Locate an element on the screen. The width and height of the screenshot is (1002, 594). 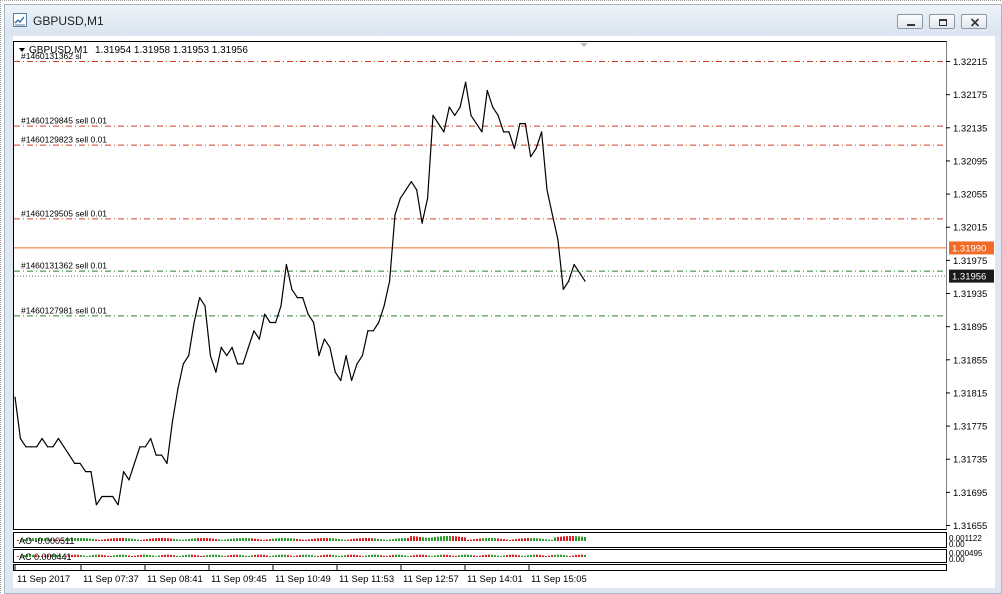
minimize-button is located at coordinates (910, 21).